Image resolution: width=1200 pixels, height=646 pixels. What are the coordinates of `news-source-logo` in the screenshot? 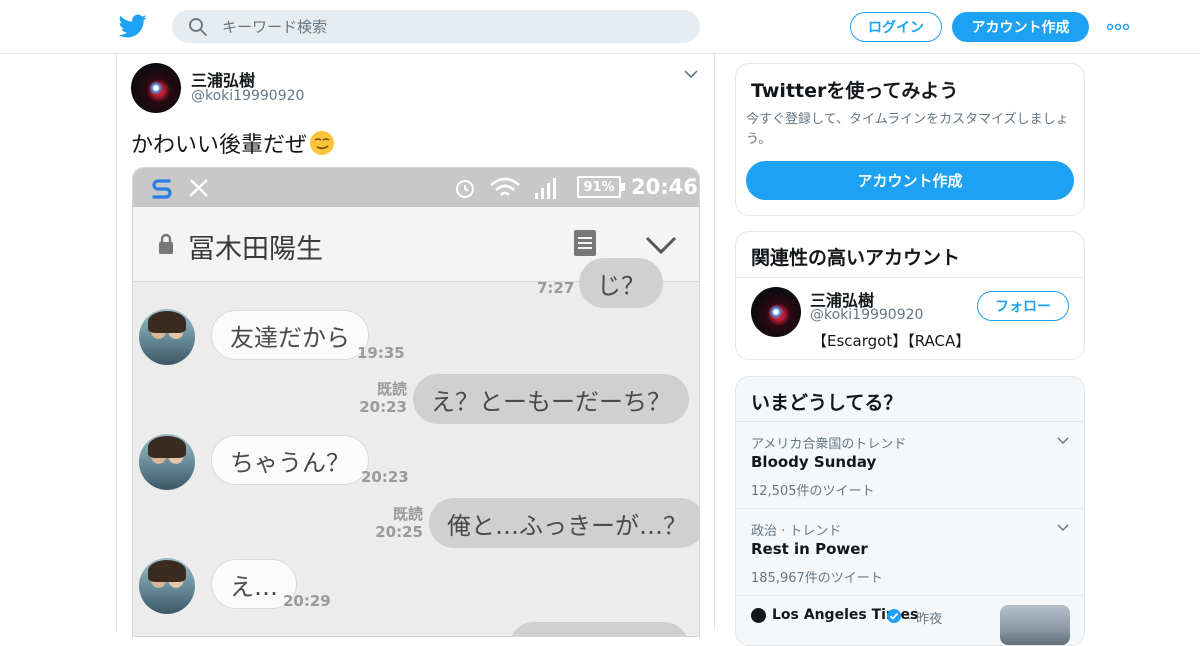 It's located at (758, 615).